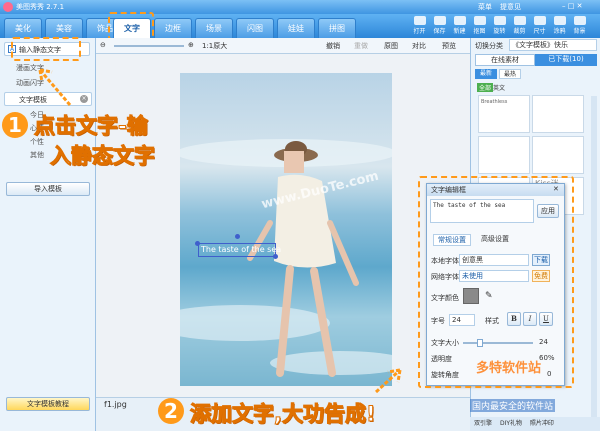  Describe the element at coordinates (559, 20) in the screenshot. I see `doodle-icon` at that location.